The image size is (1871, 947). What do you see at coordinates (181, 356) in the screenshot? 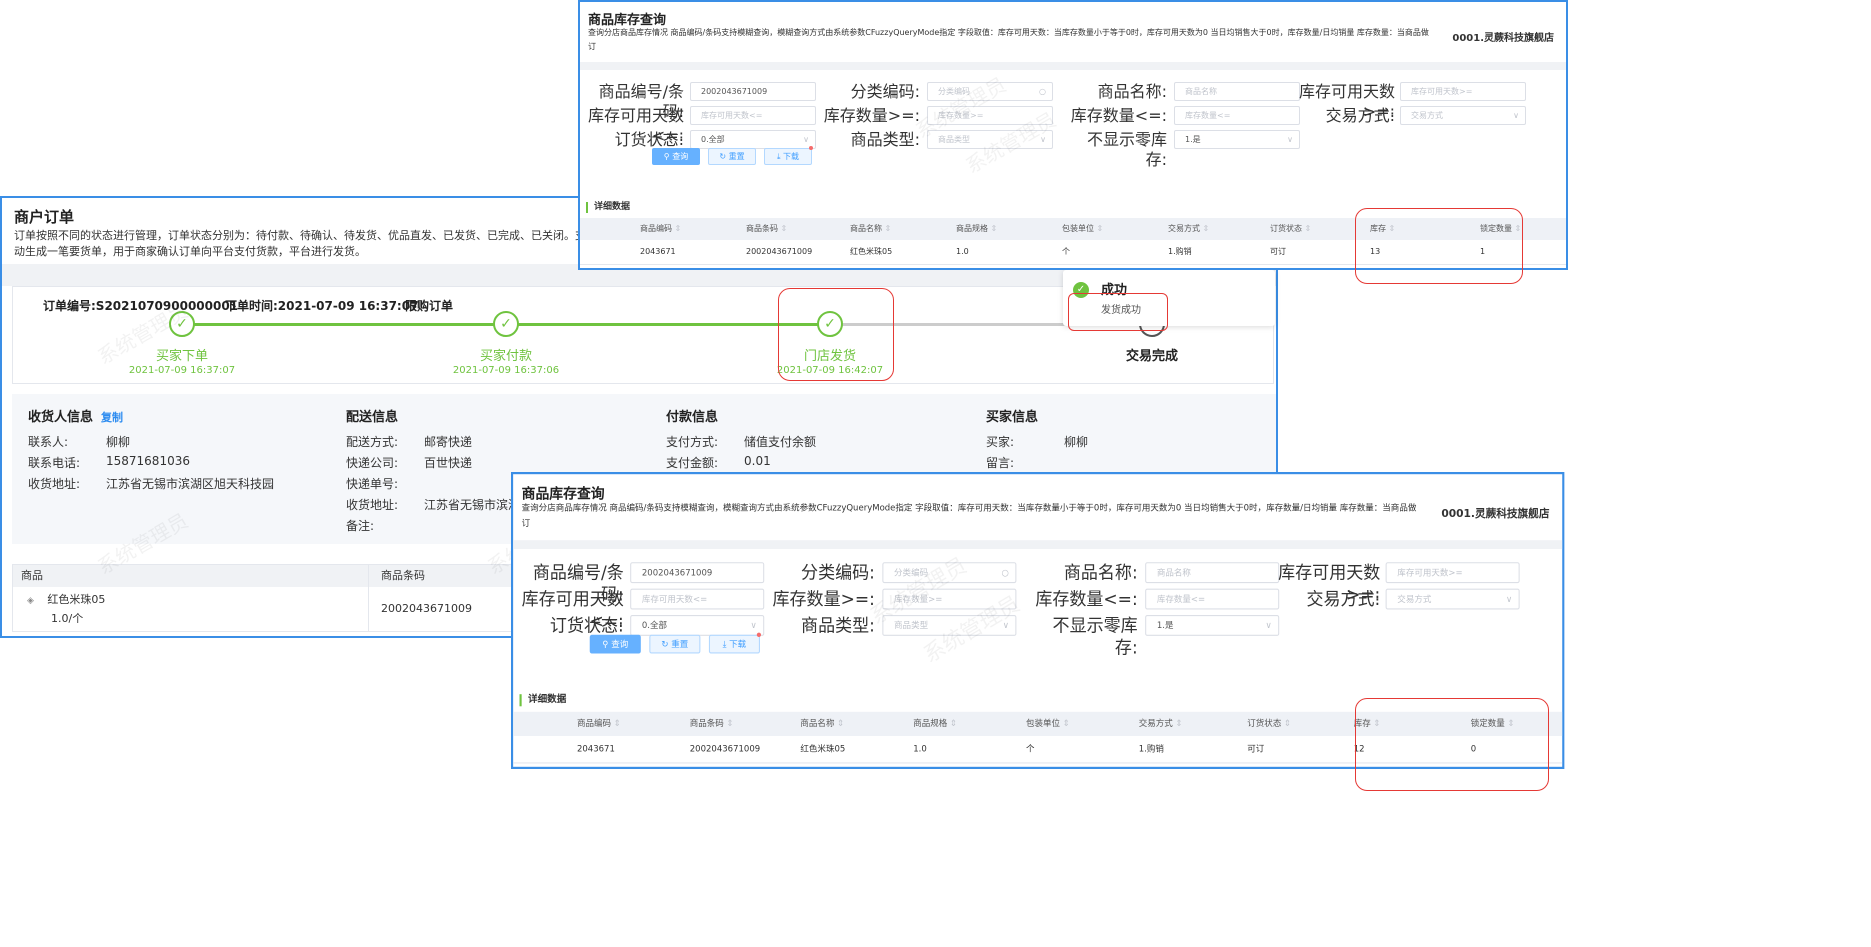
I see `step-label: 买家下单` at bounding box center [181, 356].